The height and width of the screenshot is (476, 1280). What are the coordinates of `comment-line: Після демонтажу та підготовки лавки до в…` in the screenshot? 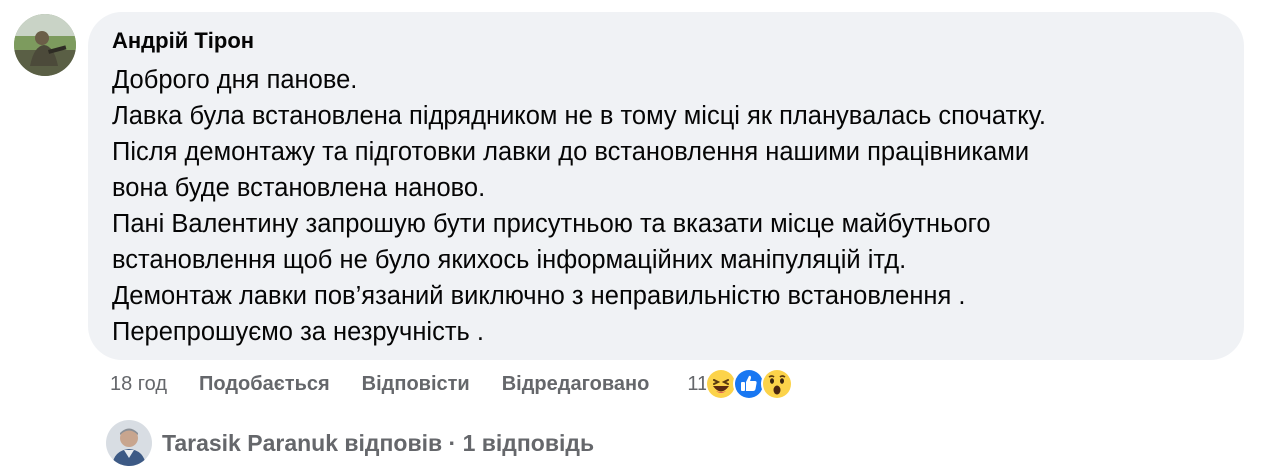 It's located at (571, 152).